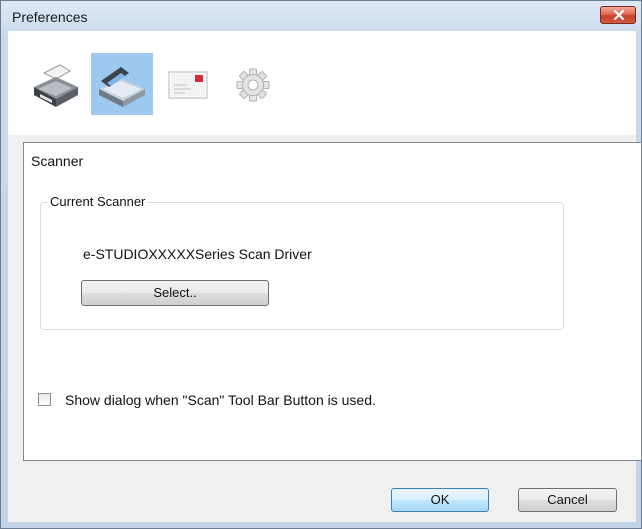 This screenshot has height=529, width=642. I want to click on tool-settings, so click(253, 84).